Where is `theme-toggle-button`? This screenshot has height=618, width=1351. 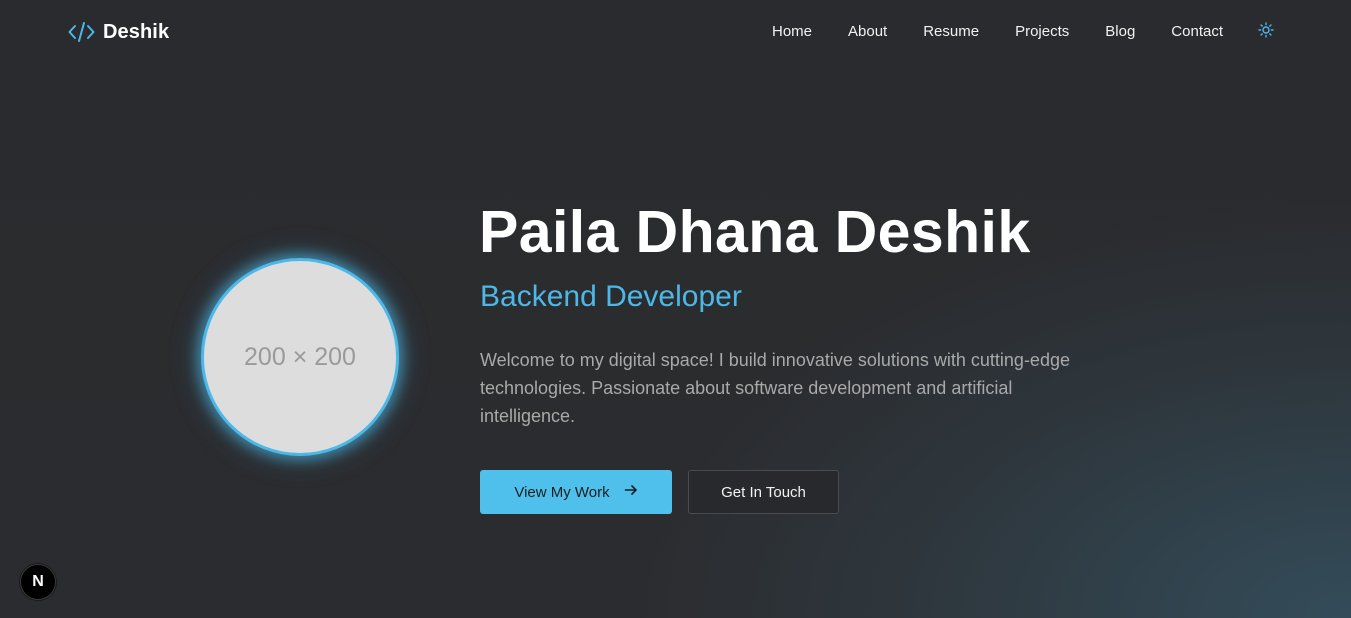
theme-toggle-button is located at coordinates (1266, 32).